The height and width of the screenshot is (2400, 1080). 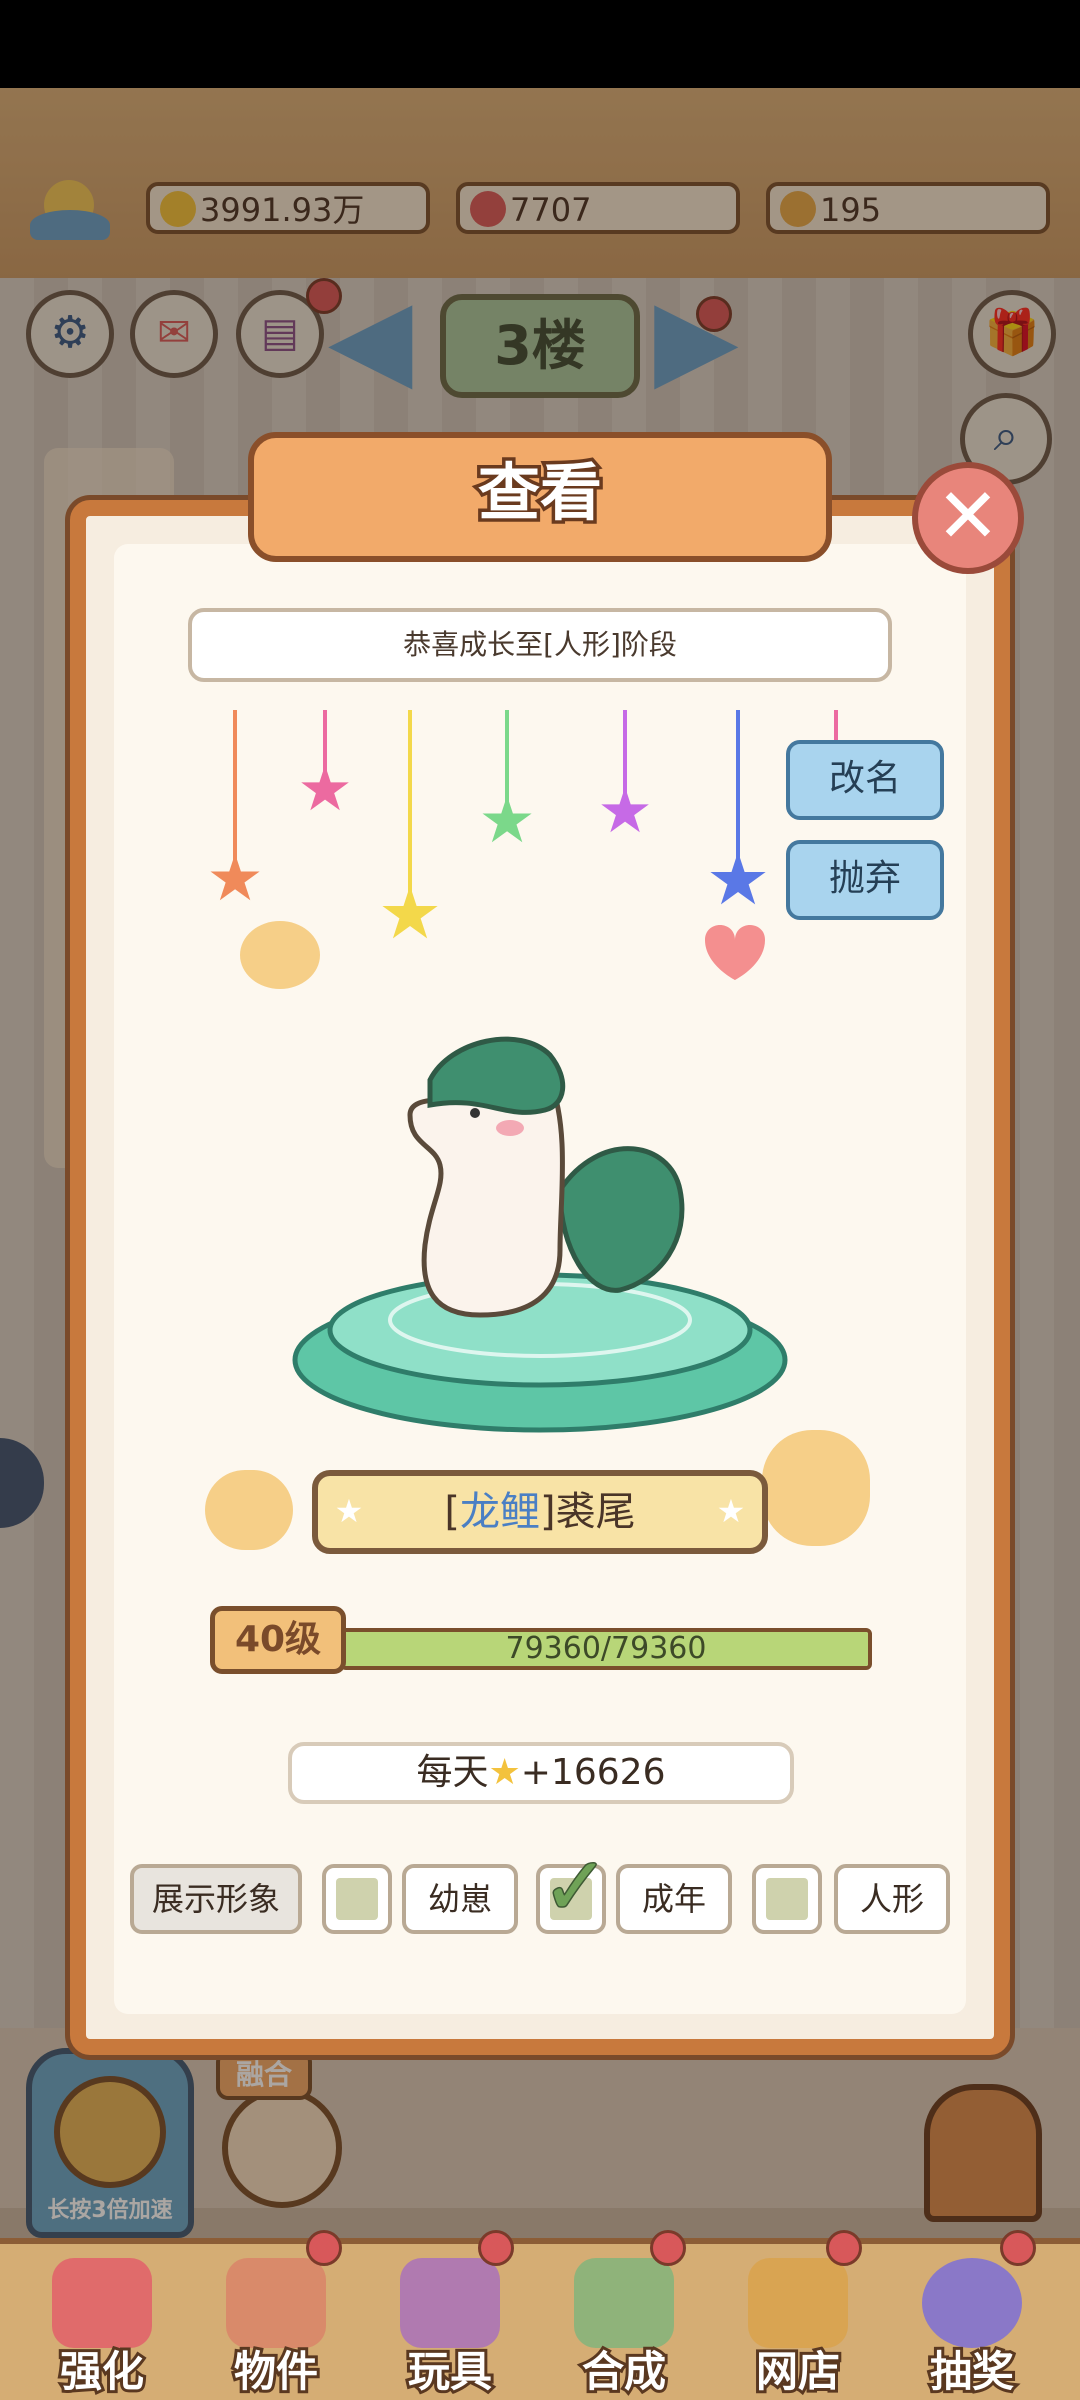 I want to click on nav-items: 物件, so click(x=276, y=2325).